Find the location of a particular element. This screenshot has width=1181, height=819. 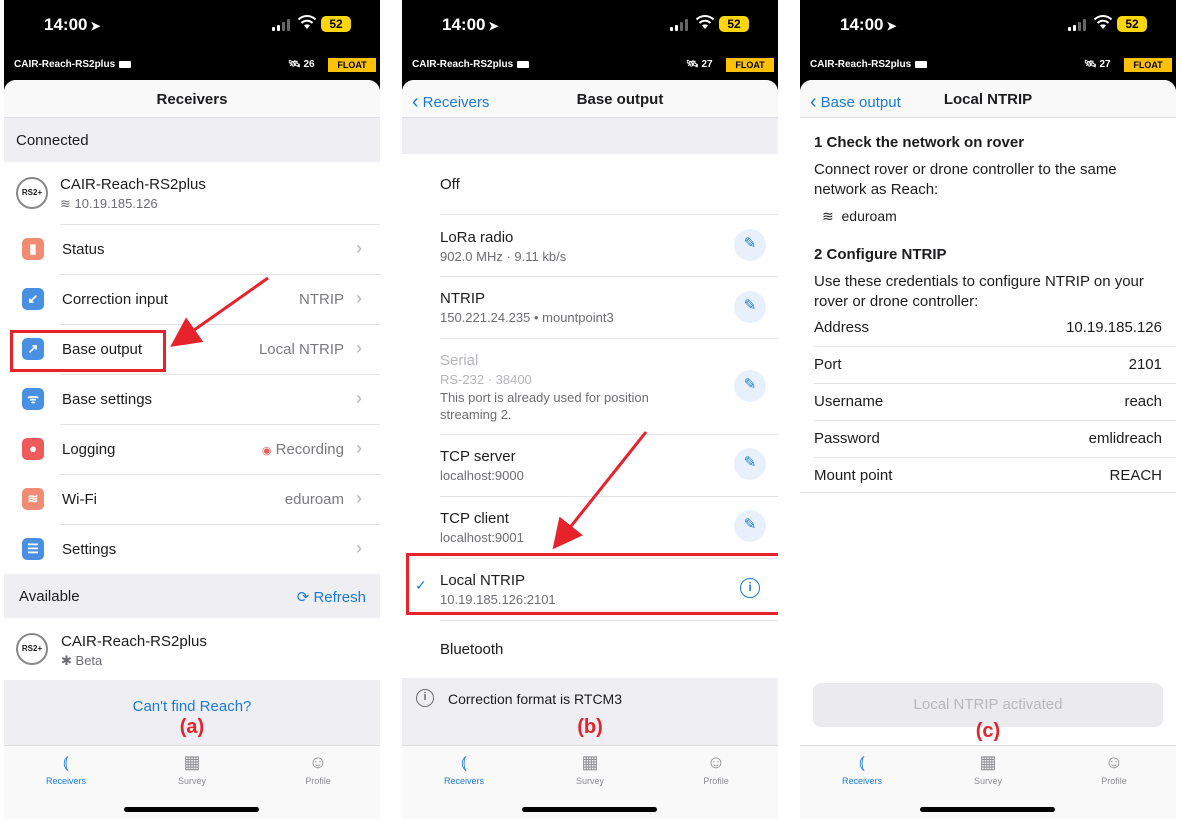

option-bluetooth: Bluetooth is located at coordinates (590, 649).